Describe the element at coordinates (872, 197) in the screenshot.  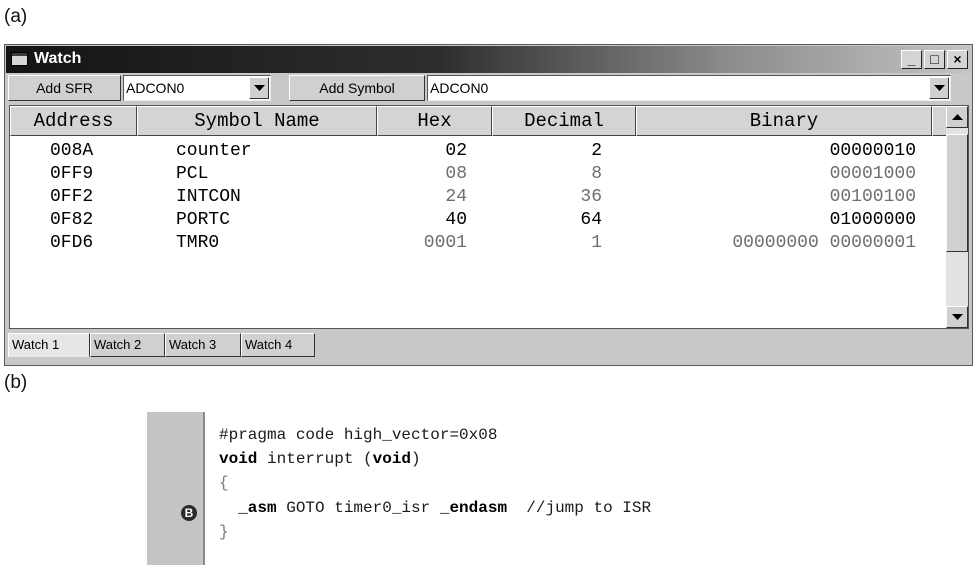
I see `cell-binary: 00100100` at that location.